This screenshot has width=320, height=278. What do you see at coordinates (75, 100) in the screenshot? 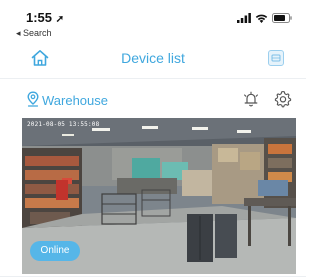
I see `location-name: Warehouse` at bounding box center [75, 100].